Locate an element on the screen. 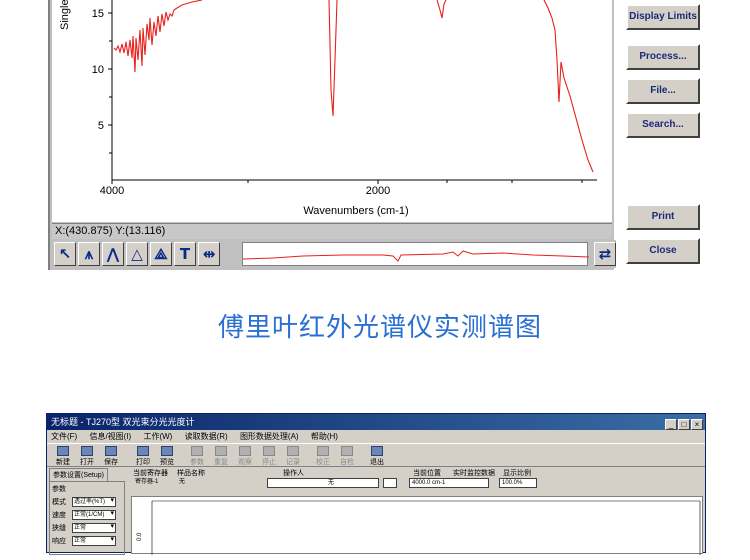 Image resolution: width=750 pixels, height=560 pixels. scroll-arrows-icon: ⇄ is located at coordinates (605, 254).